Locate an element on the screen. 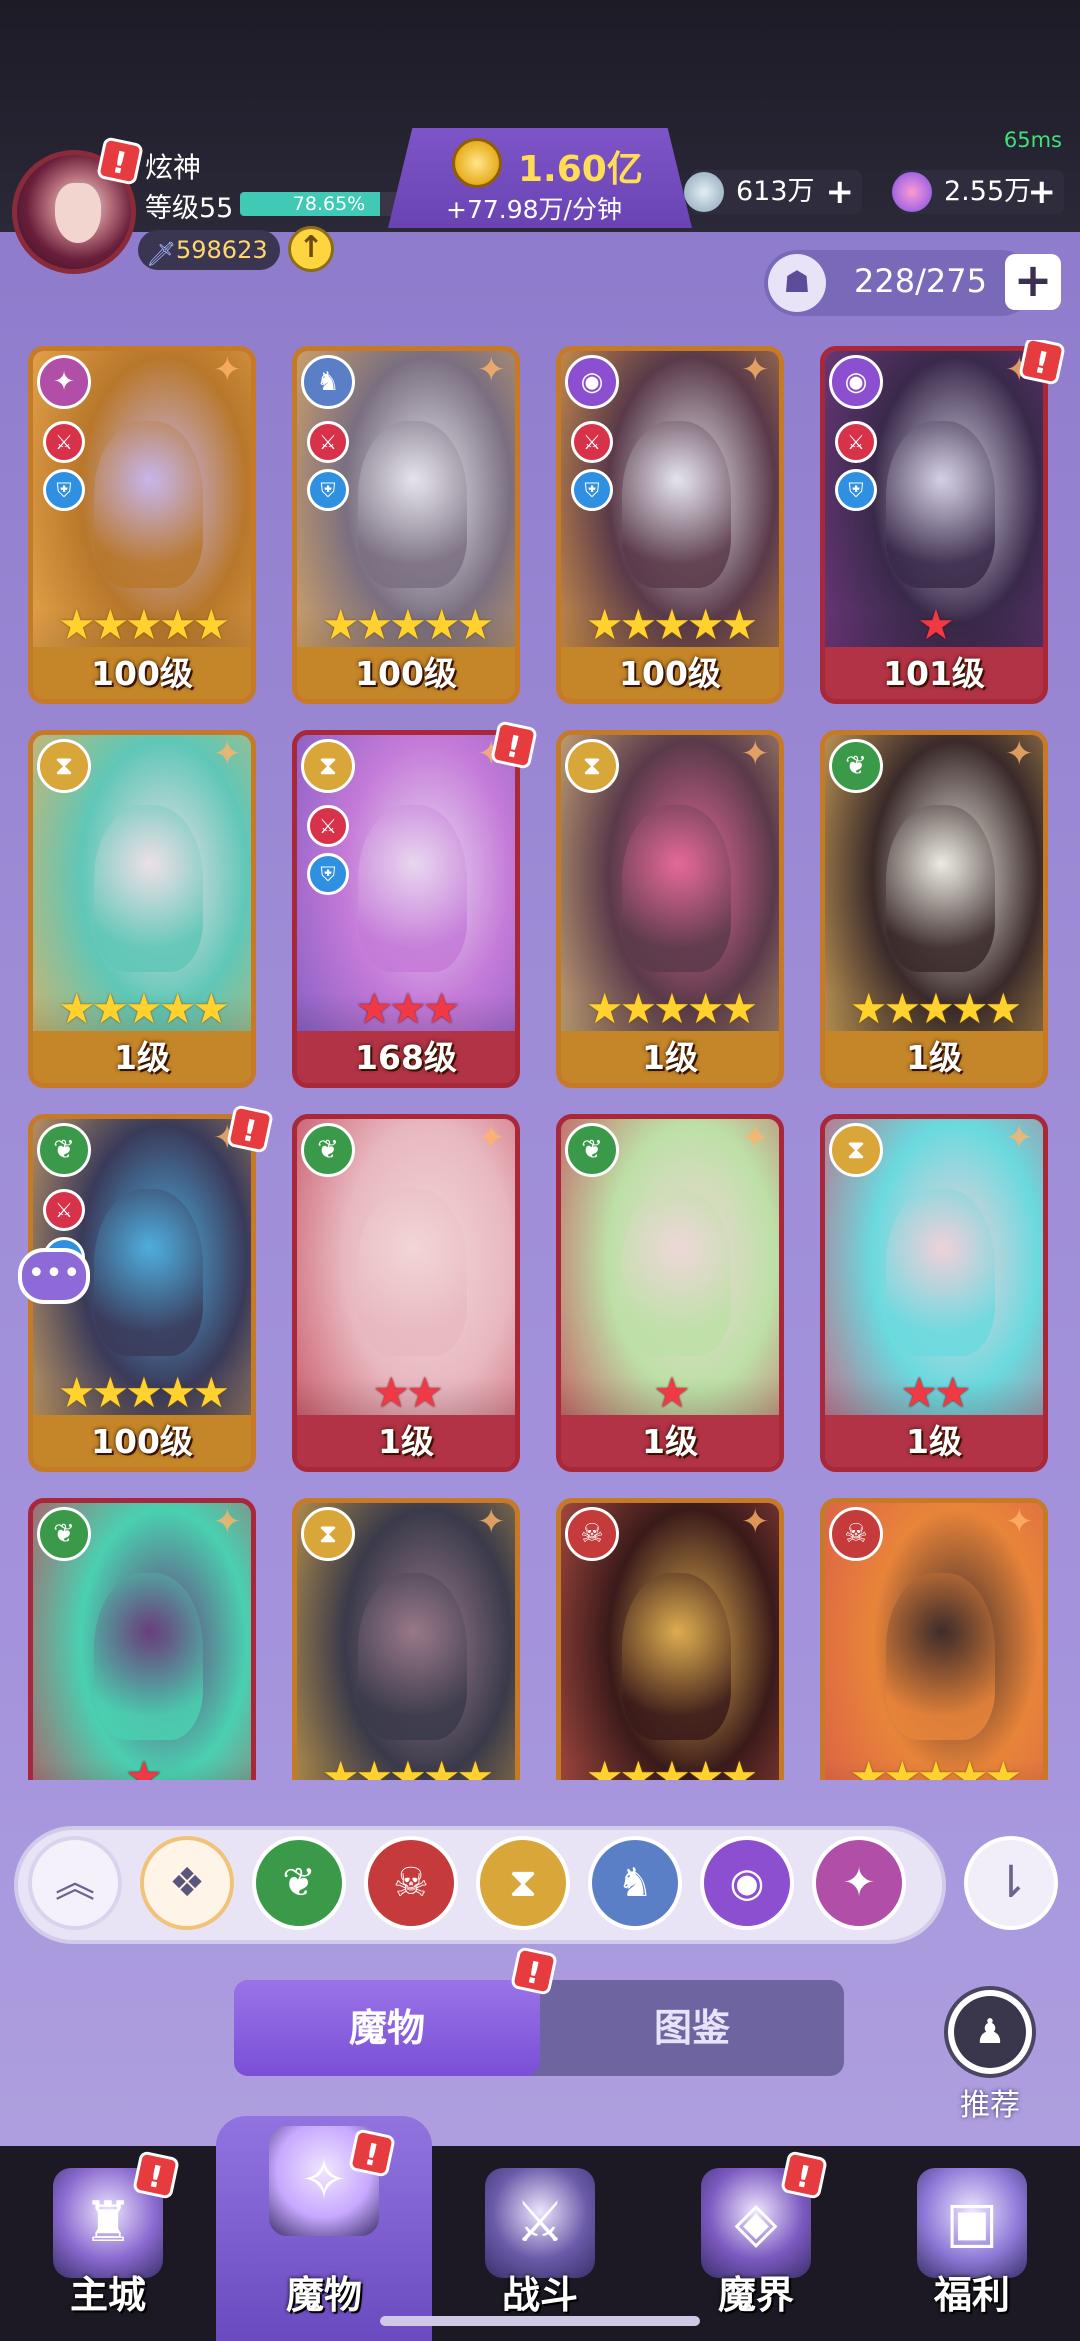 This screenshot has height=2341, width=1080. monster-card: ✦ ⧗ ★★★★★ is located at coordinates (406, 1639).